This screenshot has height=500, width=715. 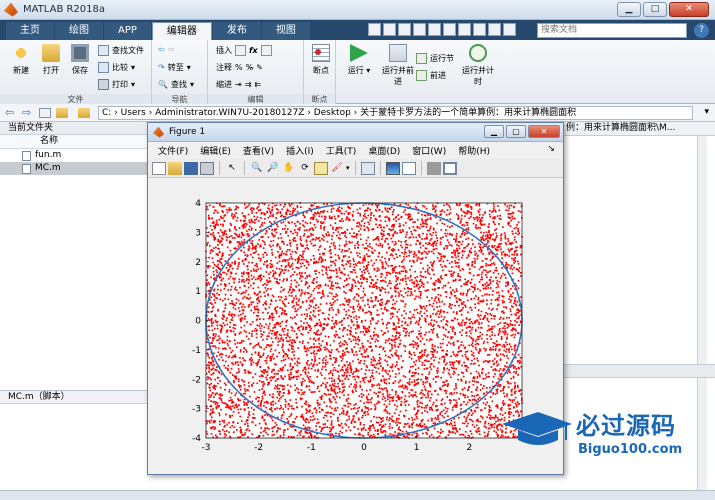 What do you see at coordinates (551, 149) in the screenshot?
I see `dock-arrow-icon: ↘` at bounding box center [551, 149].